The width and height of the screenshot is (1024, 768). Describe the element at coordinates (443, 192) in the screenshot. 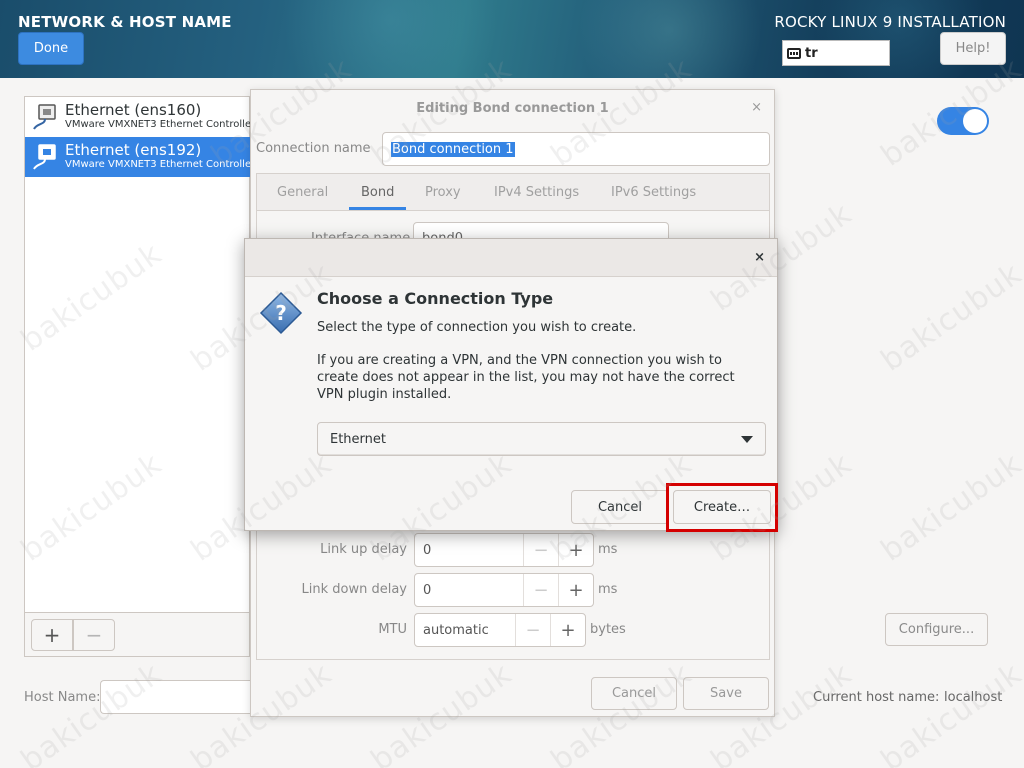

I see `tab-proxy: Proxy` at that location.